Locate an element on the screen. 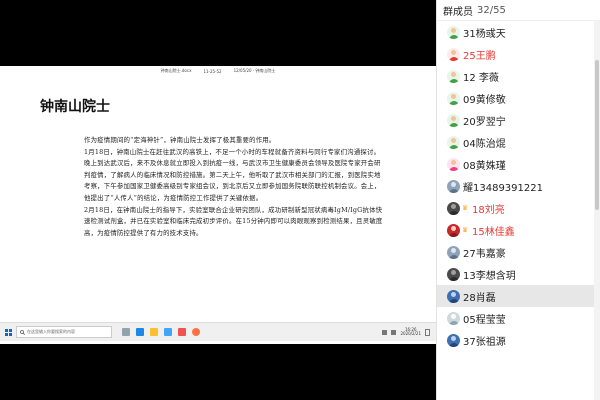 Image resolution: width=600 pixels, height=400 pixels. member-list-item: 27韦嘉豪 is located at coordinates (518, 252).